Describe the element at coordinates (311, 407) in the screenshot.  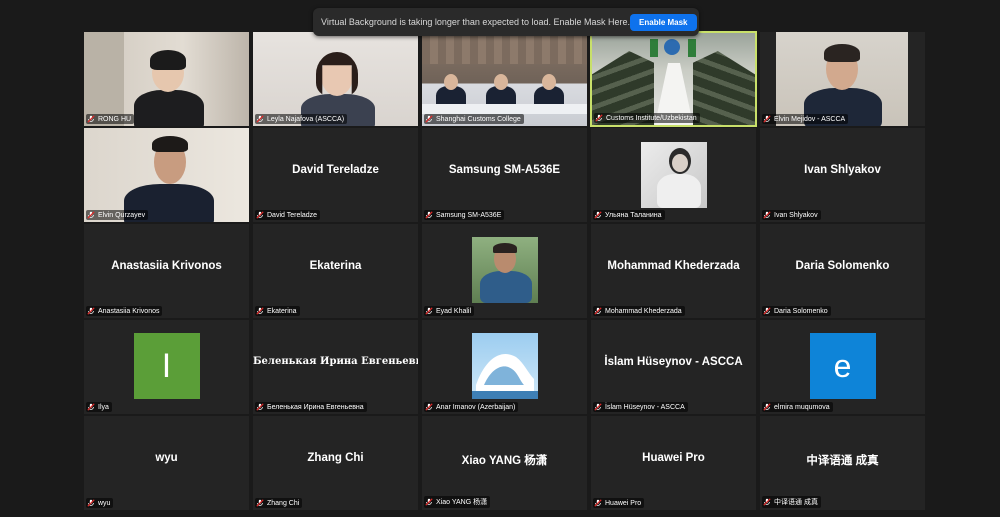
I see `participant-label: Беленькая Ирина Евгеньевна` at that location.